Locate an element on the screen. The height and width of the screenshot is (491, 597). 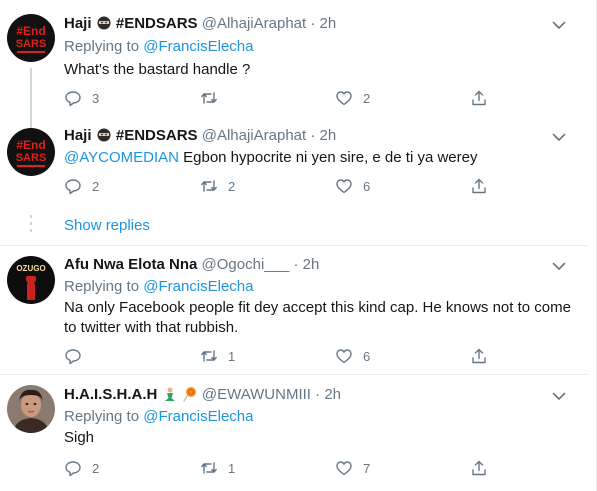
mention-link: @AYCOMEDIAN is located at coordinates (121, 157).